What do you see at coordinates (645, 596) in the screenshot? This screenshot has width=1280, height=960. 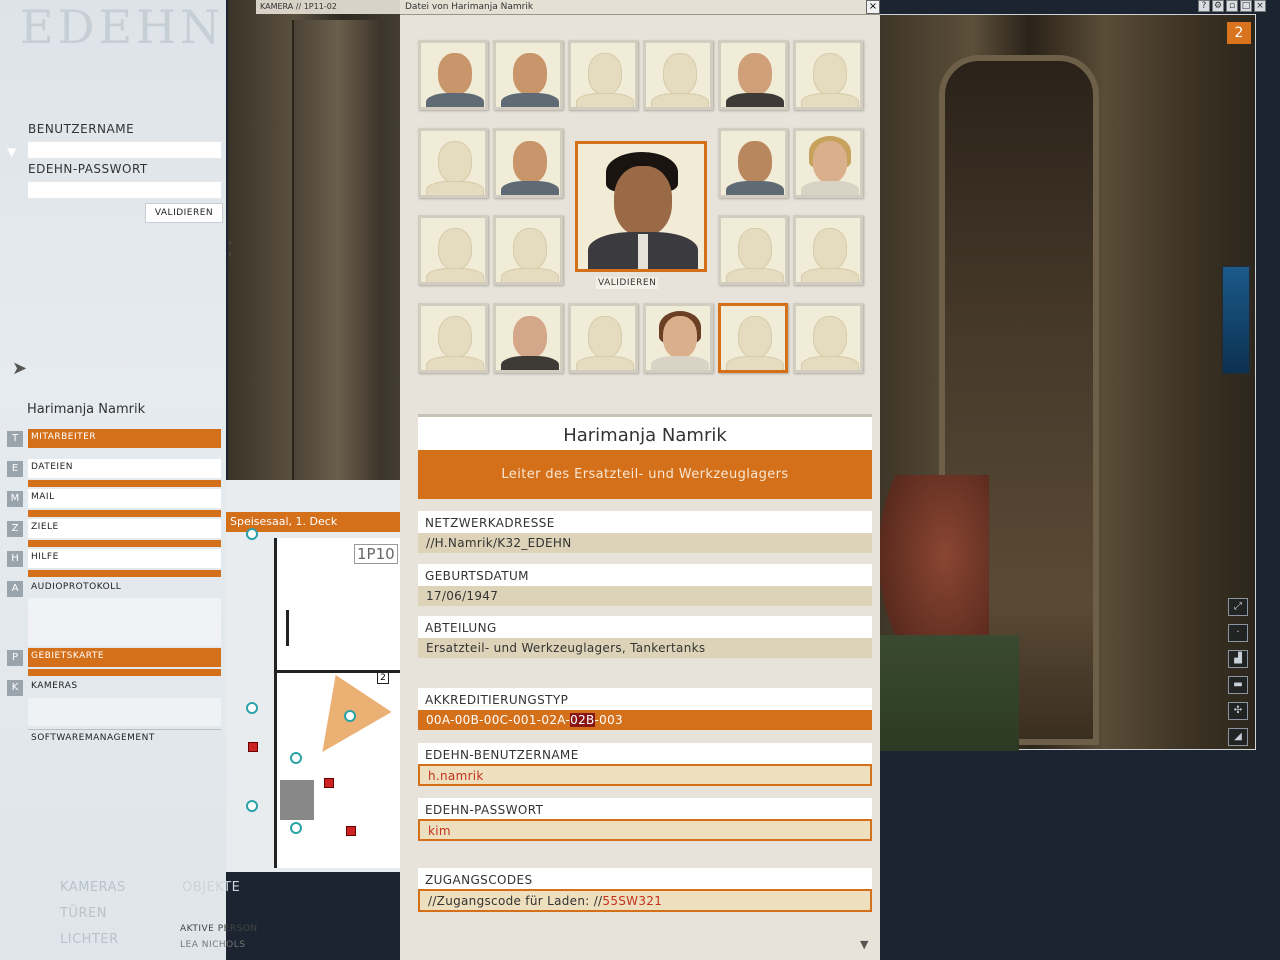 I see `birth-value: 17/06/1947` at bounding box center [645, 596].